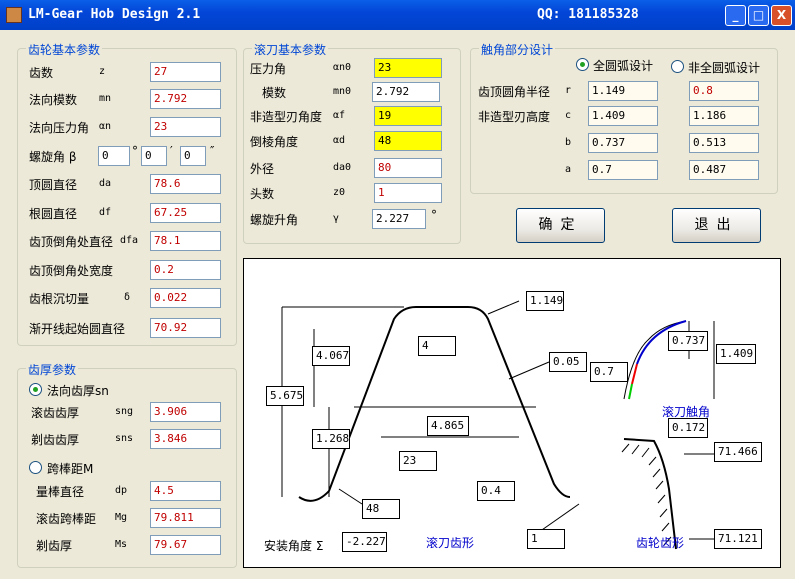  What do you see at coordinates (121, 490) in the screenshot?
I see `pin-diameter-sym: dp` at bounding box center [121, 490].